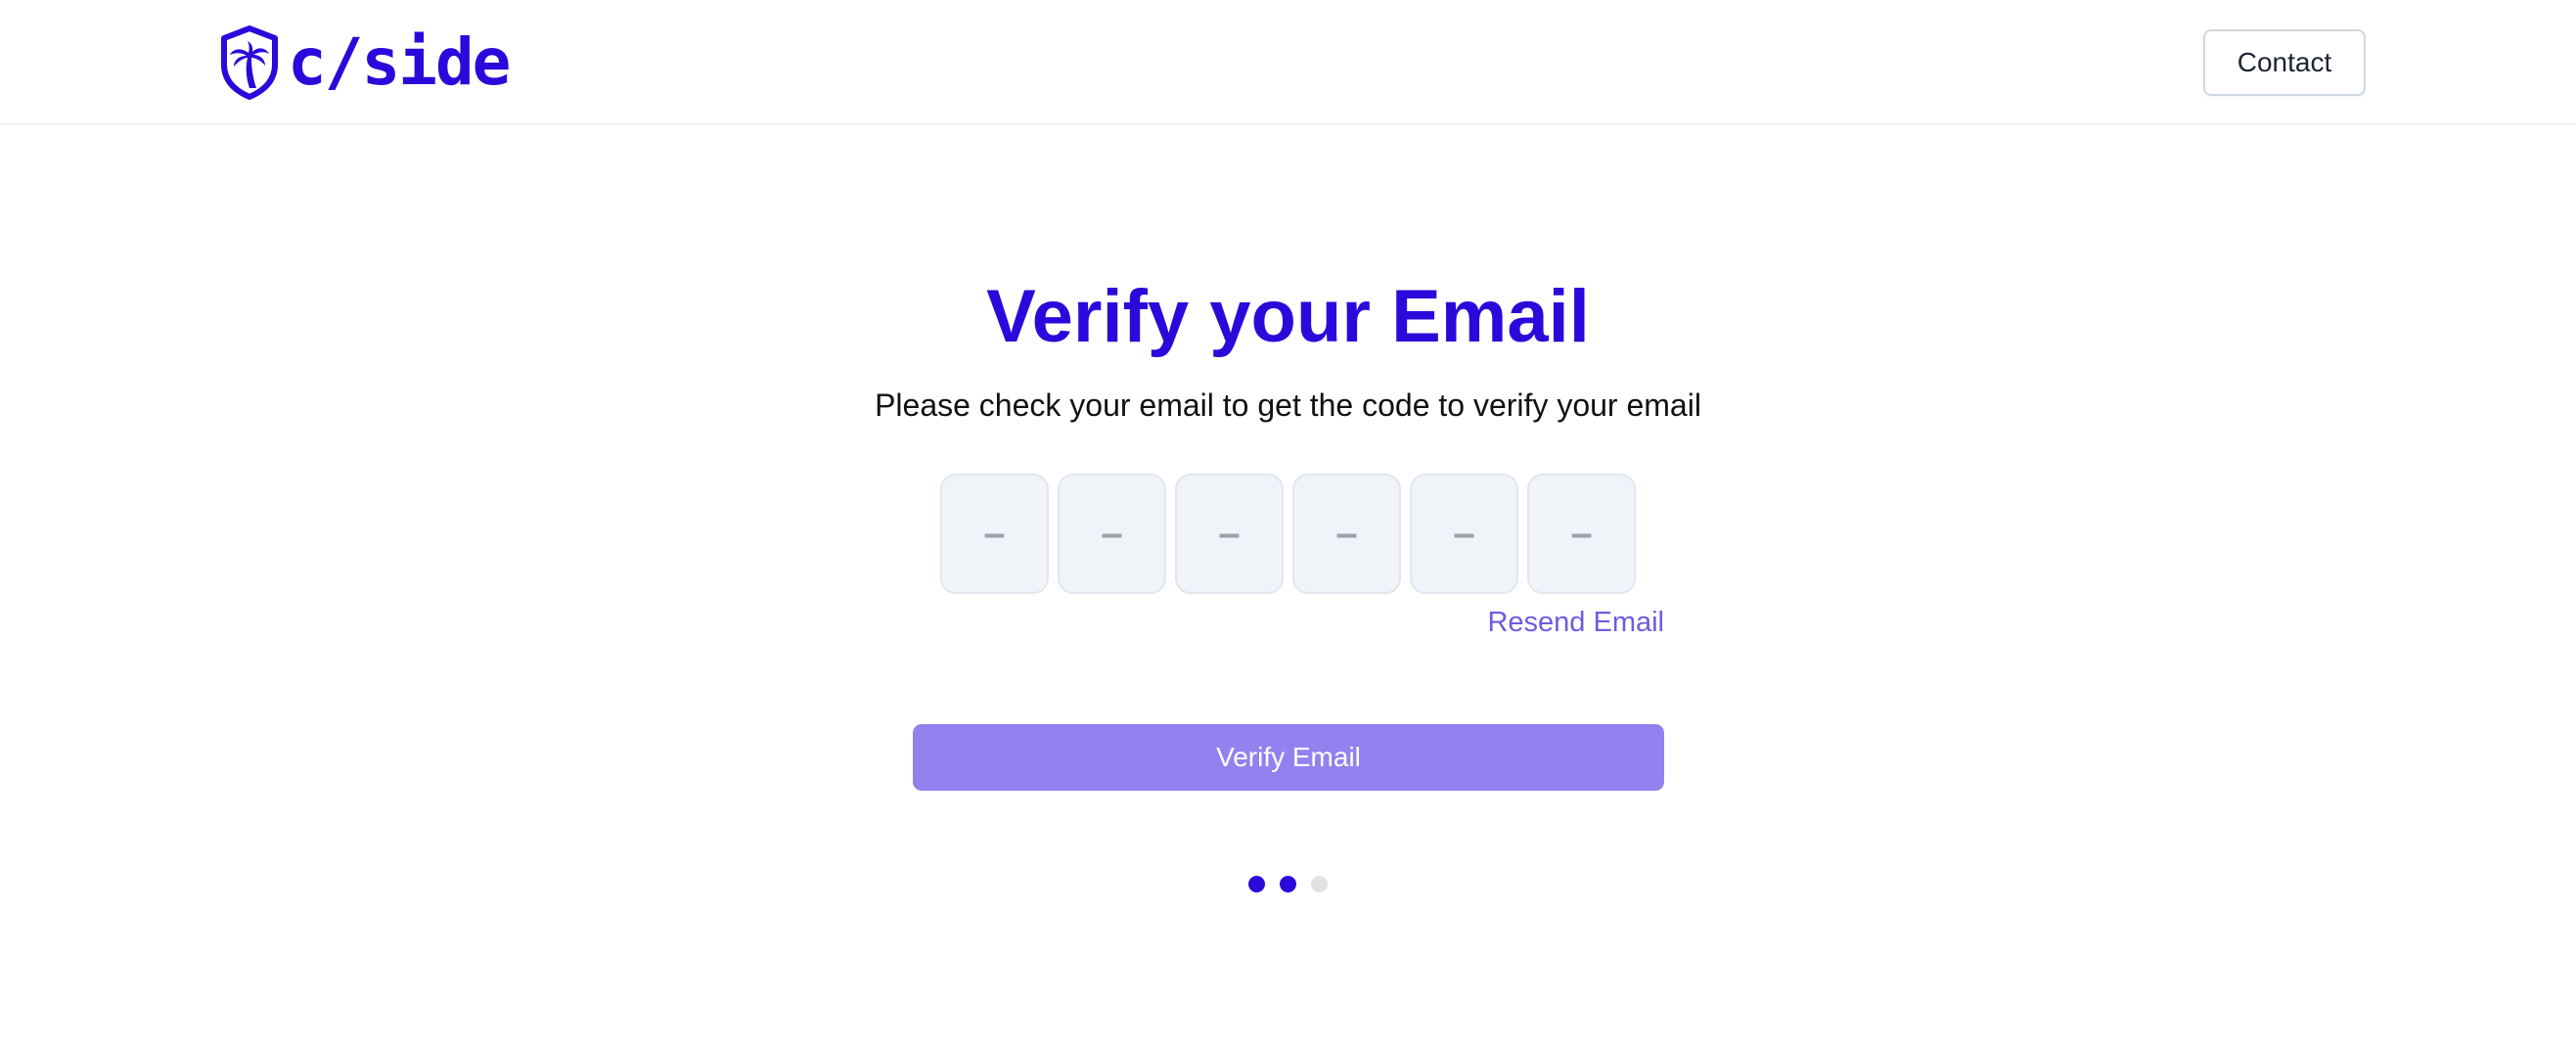  Describe the element at coordinates (1288, 316) in the screenshot. I see `page-title: Verify your Email` at that location.